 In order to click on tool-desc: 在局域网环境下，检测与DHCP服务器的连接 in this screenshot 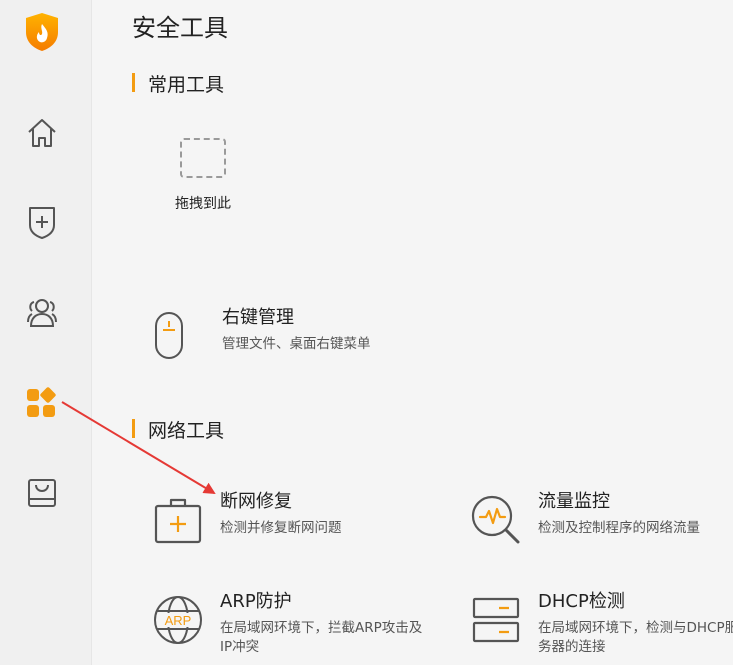, I will do `click(635, 637)`.